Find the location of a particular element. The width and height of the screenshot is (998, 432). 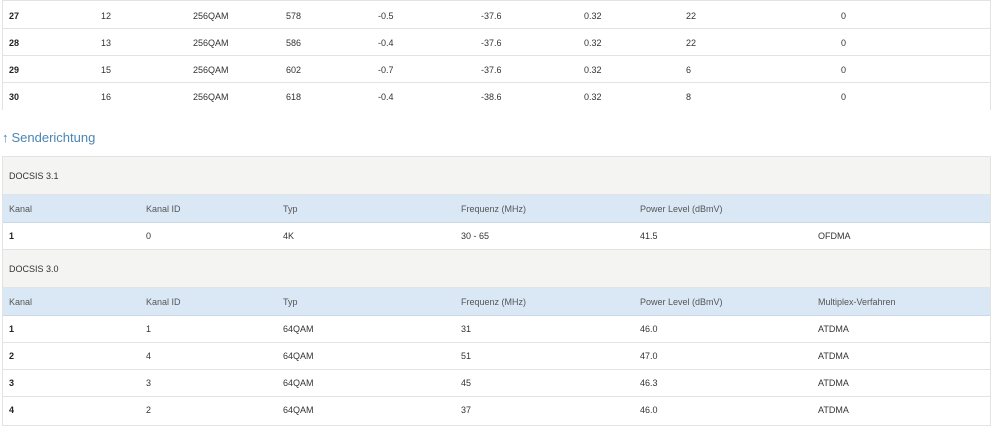

cell-channel: 28 is located at coordinates (14, 43).